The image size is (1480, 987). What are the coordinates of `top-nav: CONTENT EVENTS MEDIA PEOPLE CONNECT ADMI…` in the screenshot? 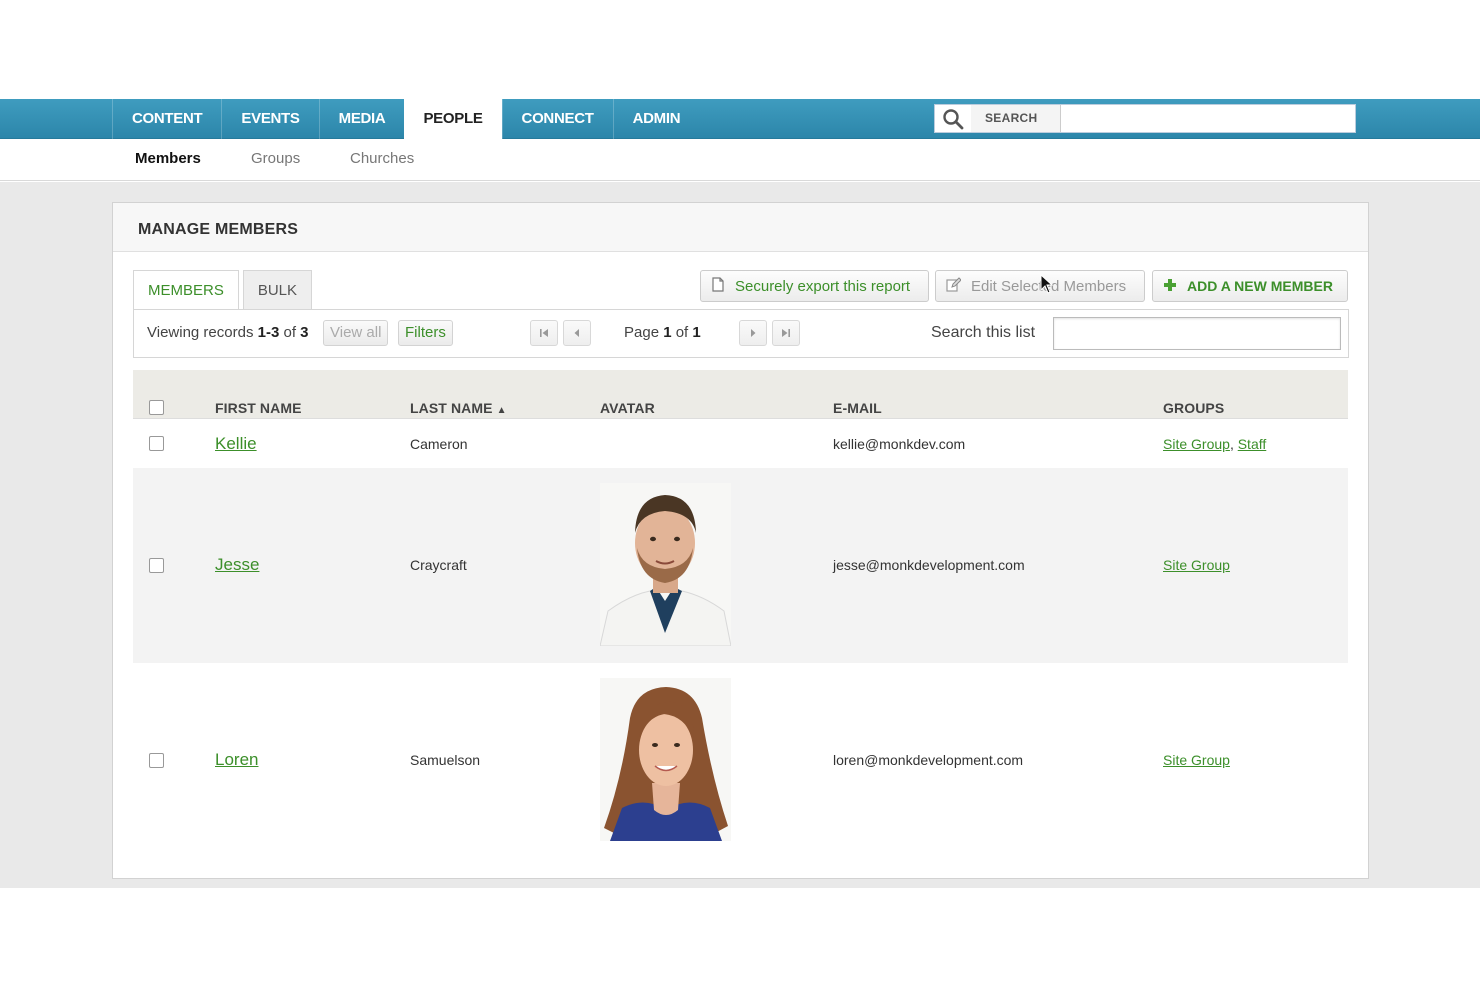 It's located at (740, 119).